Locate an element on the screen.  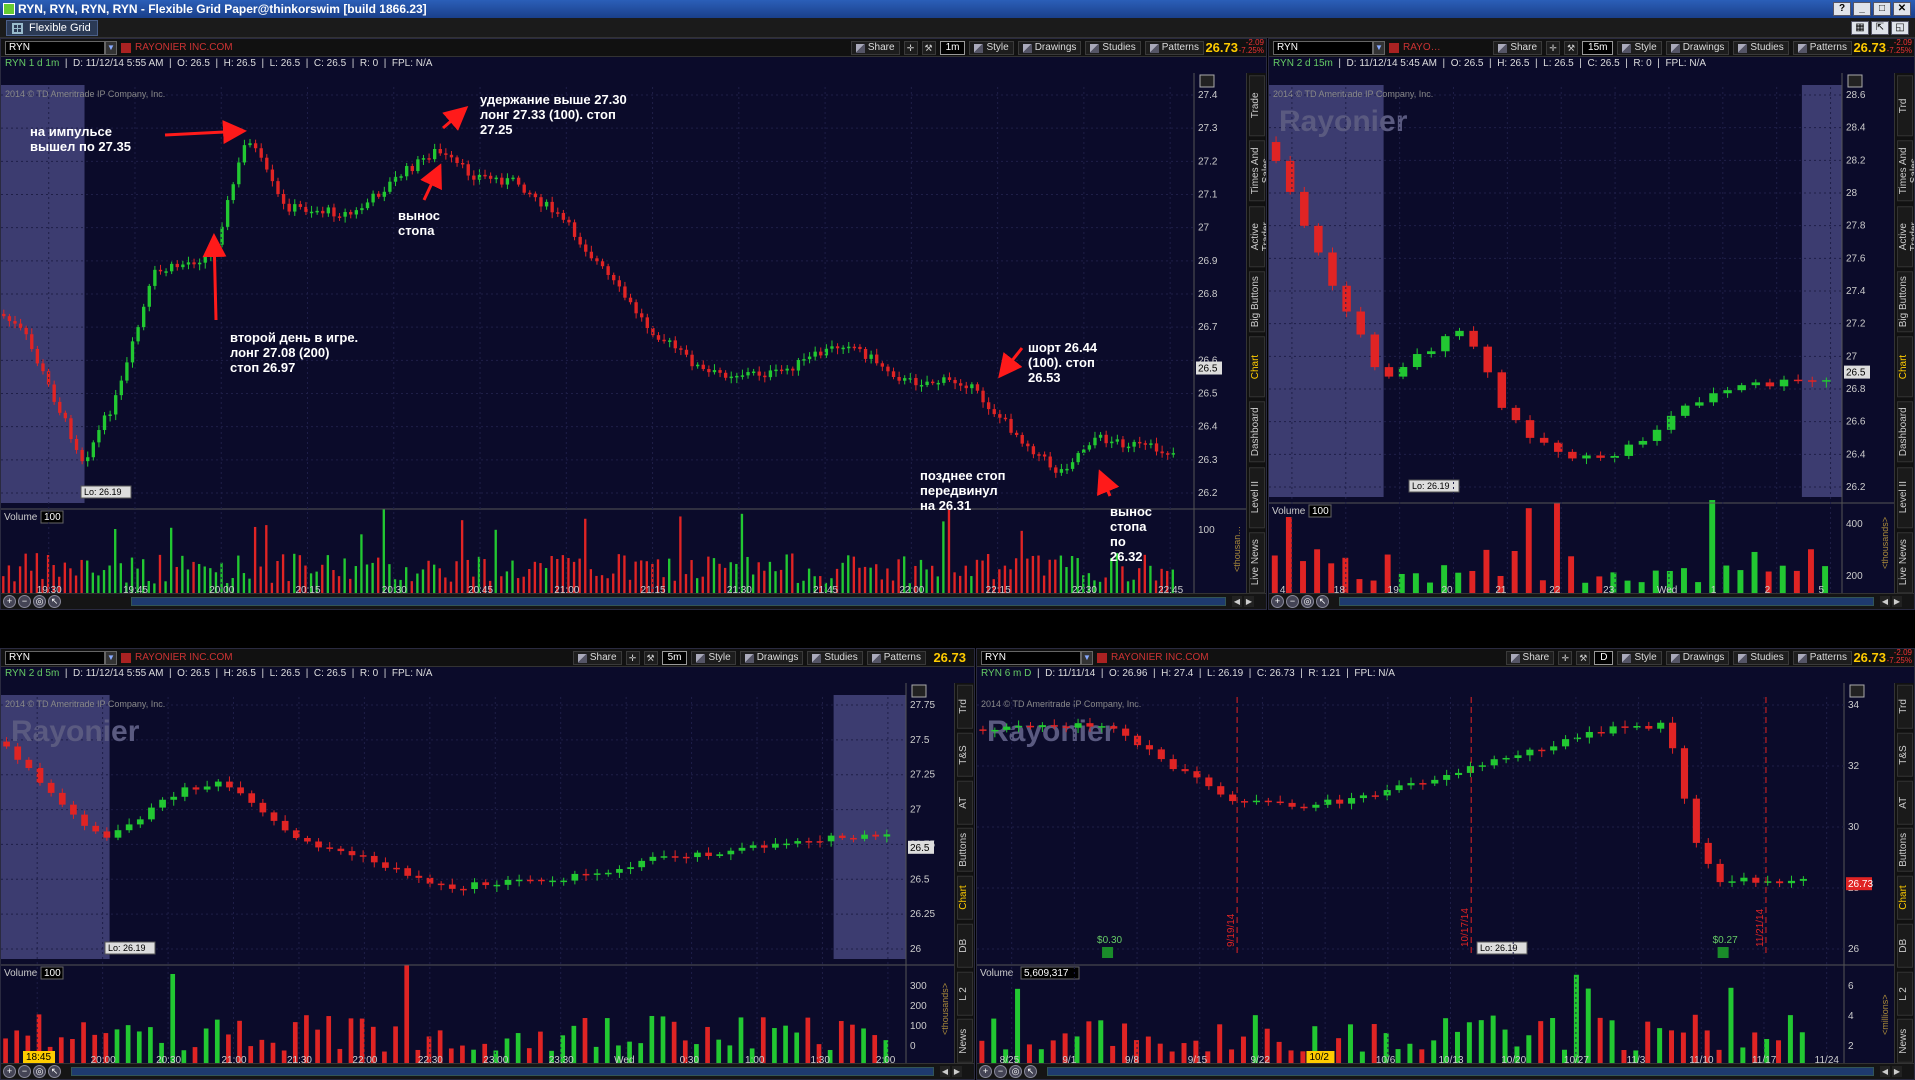
close-button: ✕ is located at coordinates (1902, 9).